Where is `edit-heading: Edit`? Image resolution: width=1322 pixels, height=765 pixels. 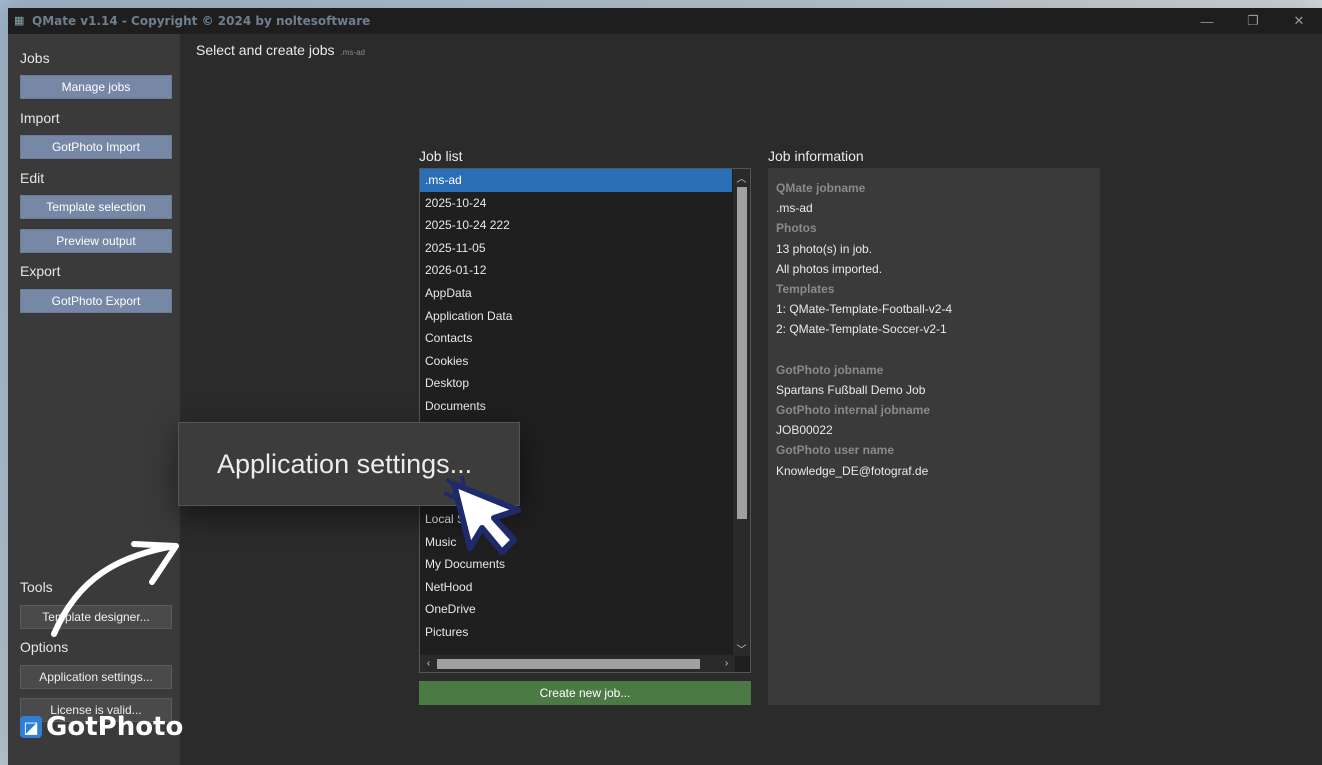
edit-heading: Edit is located at coordinates (32, 178).